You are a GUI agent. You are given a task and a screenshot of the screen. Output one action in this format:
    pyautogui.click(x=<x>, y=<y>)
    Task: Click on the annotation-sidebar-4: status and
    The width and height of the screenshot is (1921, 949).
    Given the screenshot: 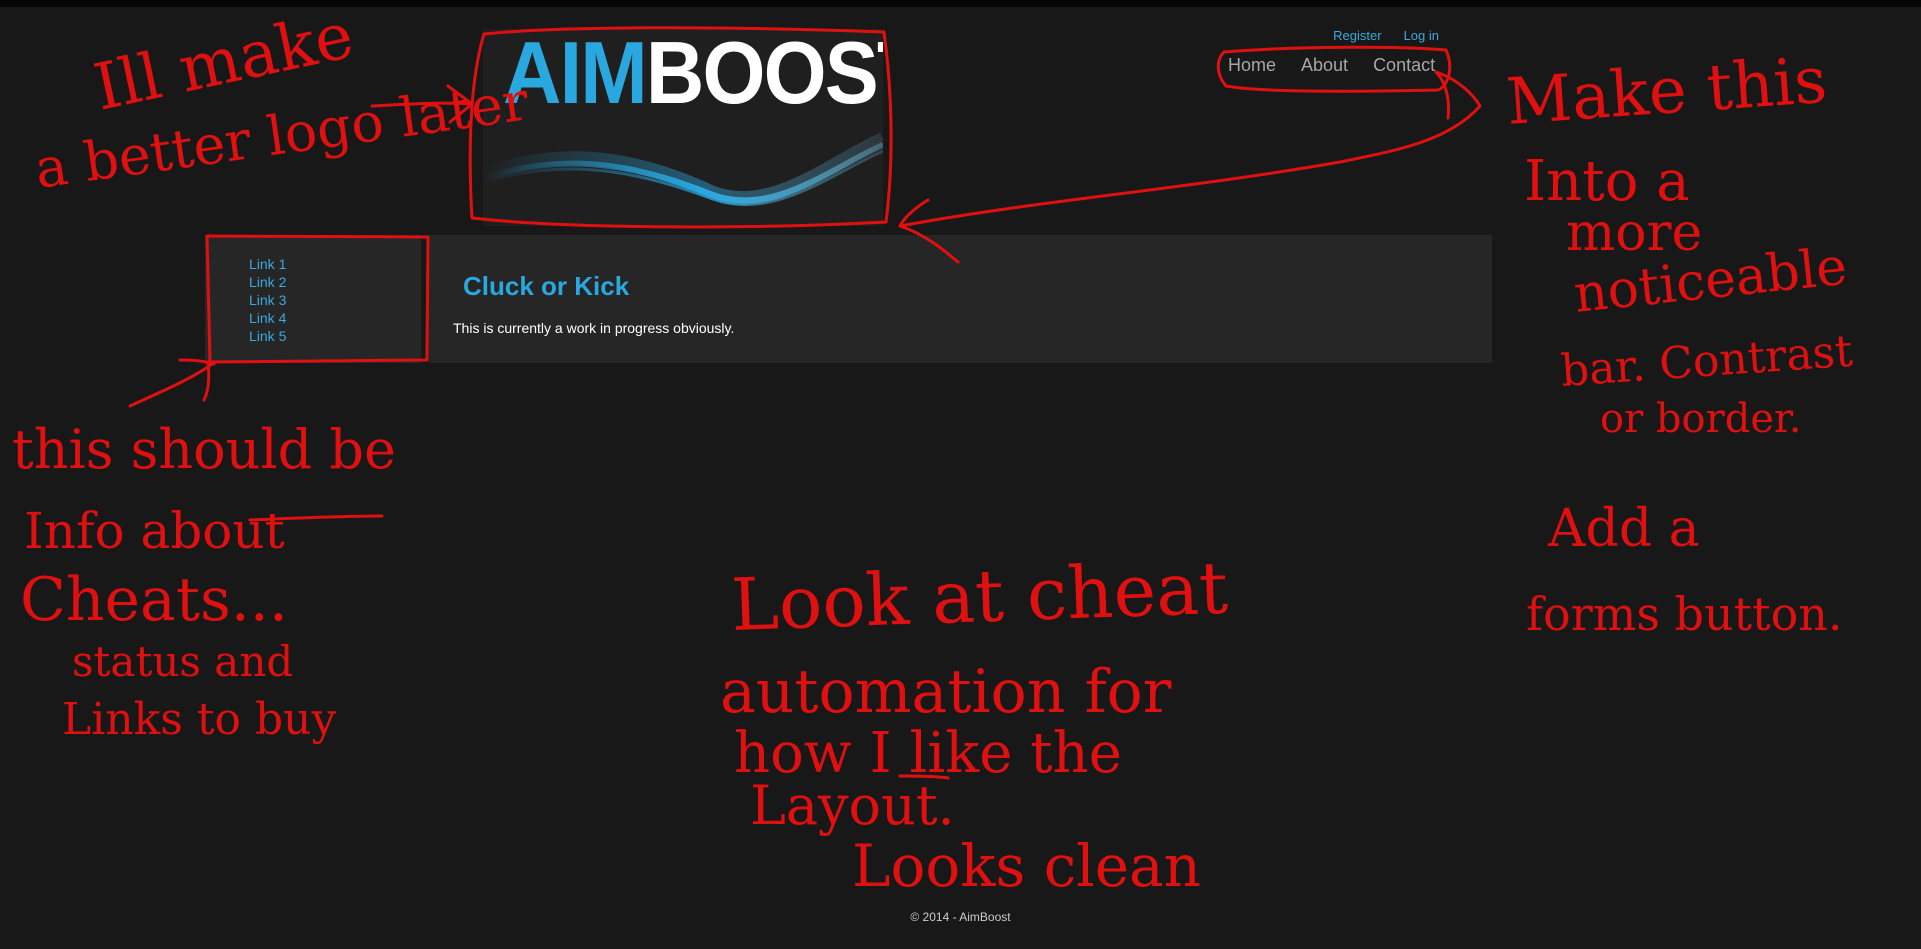 What is the action you would take?
    pyautogui.click(x=182, y=661)
    